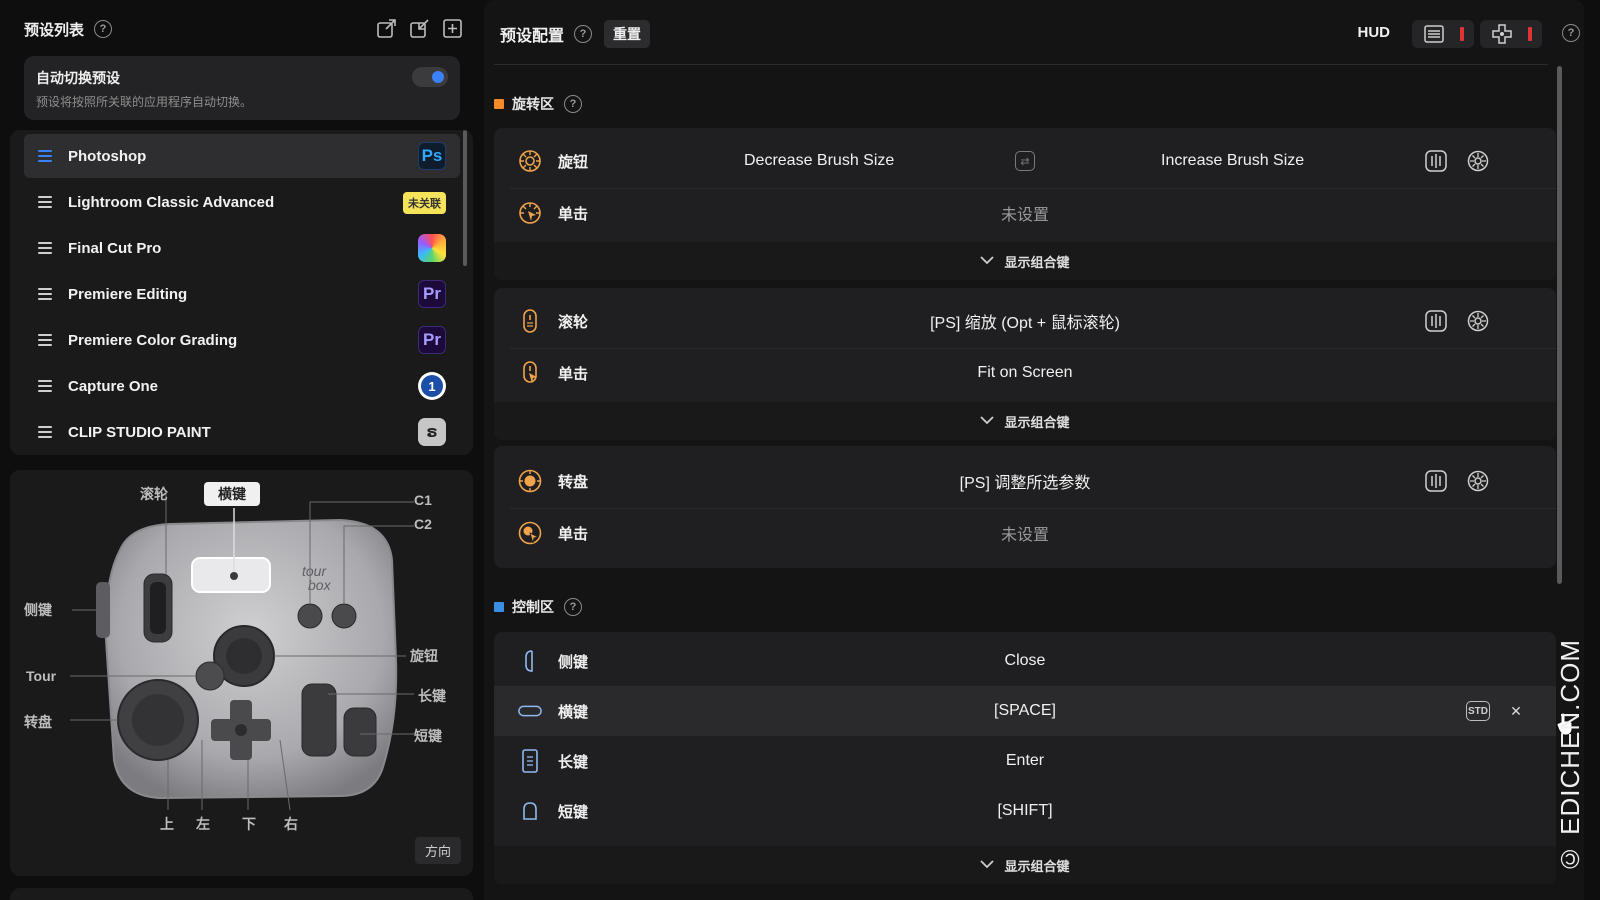 The width and height of the screenshot is (1600, 900). What do you see at coordinates (437, 850) in the screenshot?
I see `direction-button: 方向` at bounding box center [437, 850].